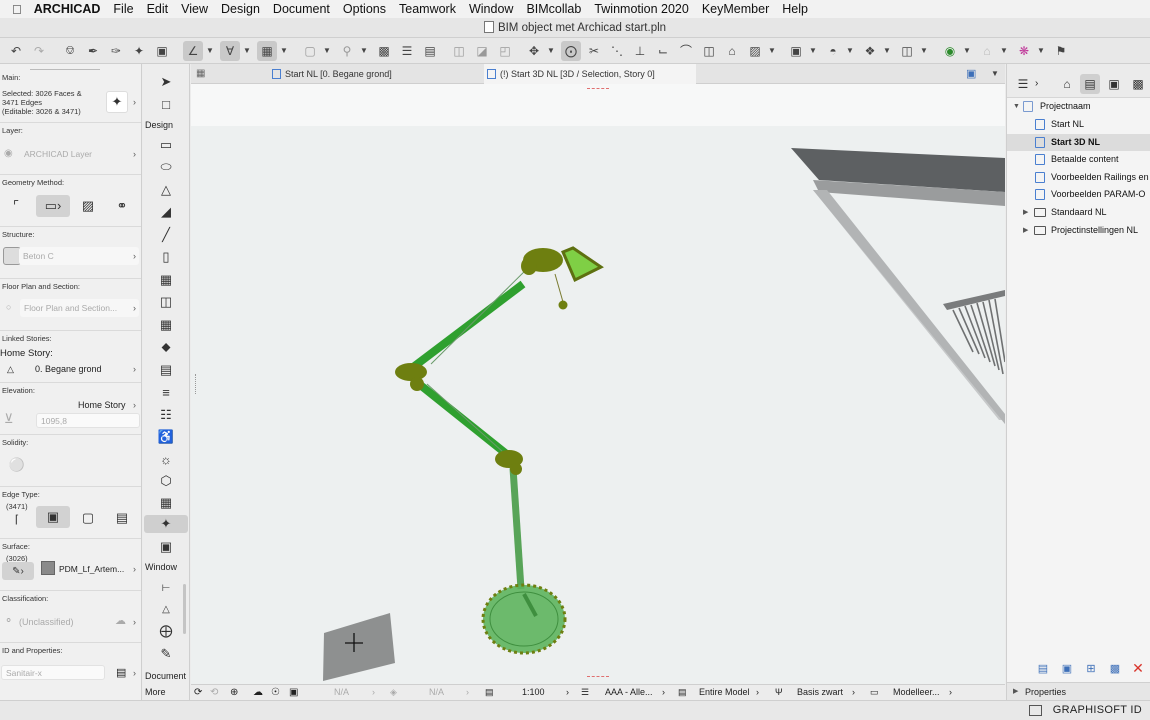 This screenshot has width=1150, height=720. I want to click on 3d-cutaway-icon: ◓, so click(833, 51).